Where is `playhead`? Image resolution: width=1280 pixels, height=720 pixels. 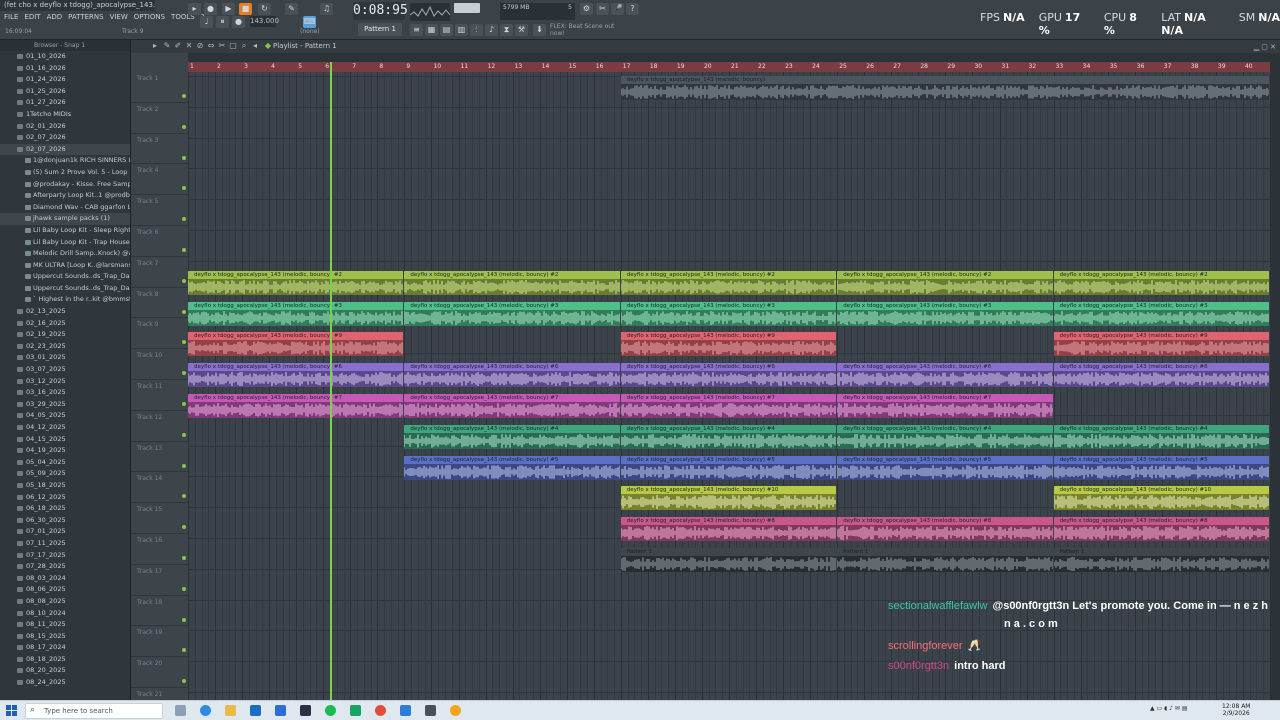 playhead is located at coordinates (331, 381).